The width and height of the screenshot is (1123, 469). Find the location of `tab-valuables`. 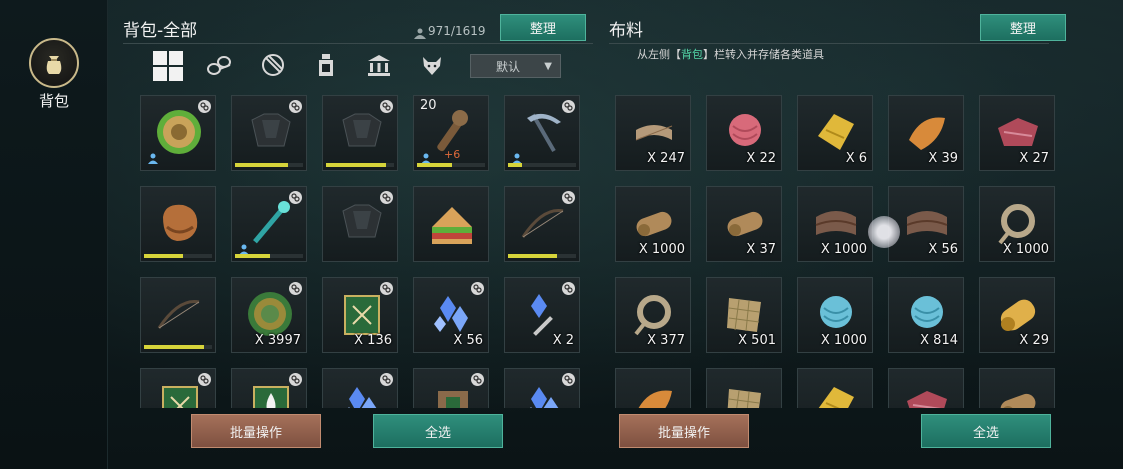

tab-valuables is located at coordinates (379, 65).